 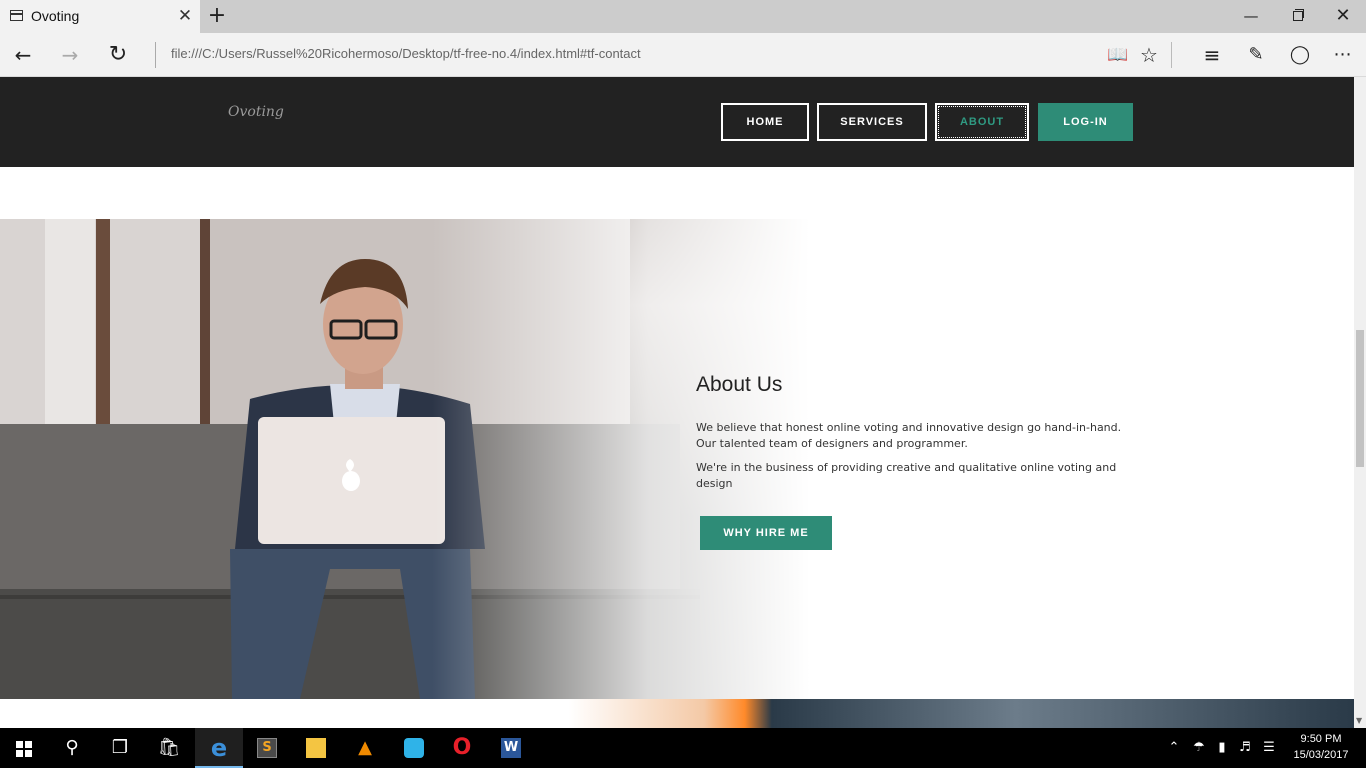 What do you see at coordinates (982, 122) in the screenshot?
I see `nav-about-button: ABOUT` at bounding box center [982, 122].